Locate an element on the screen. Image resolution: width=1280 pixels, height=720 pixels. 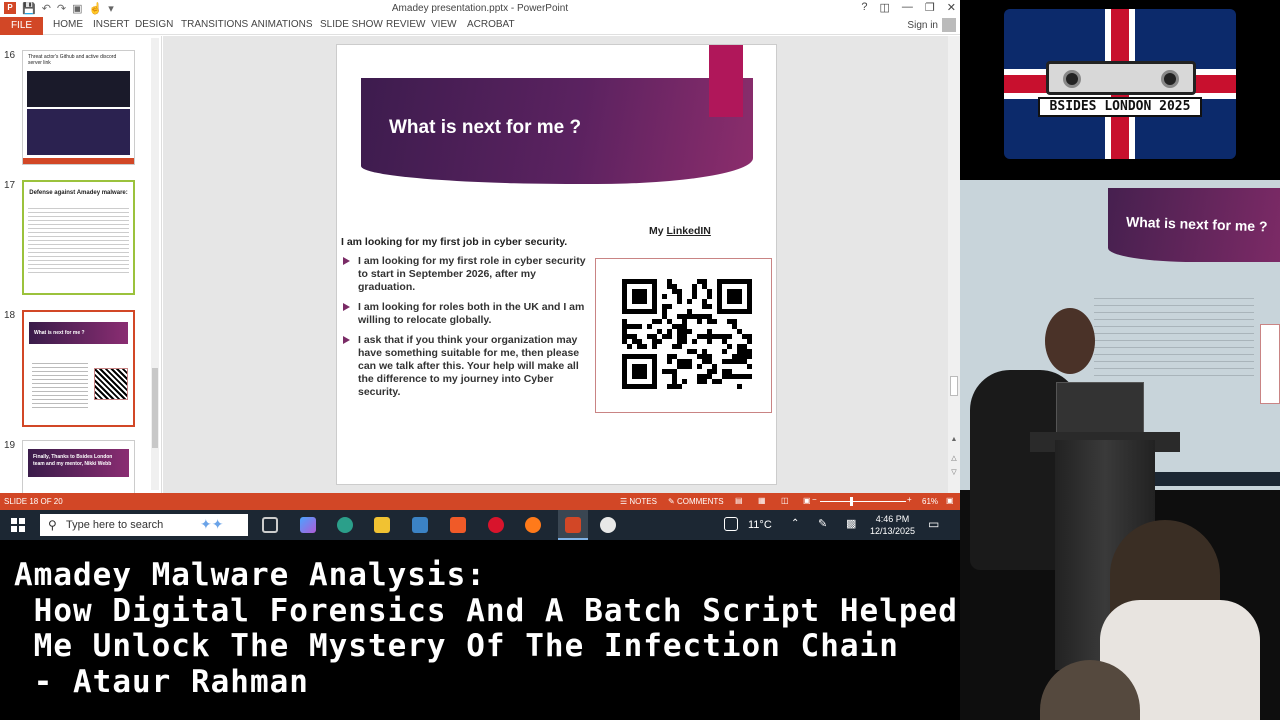
zoom-level: 61% is located at coordinates (930, 501).